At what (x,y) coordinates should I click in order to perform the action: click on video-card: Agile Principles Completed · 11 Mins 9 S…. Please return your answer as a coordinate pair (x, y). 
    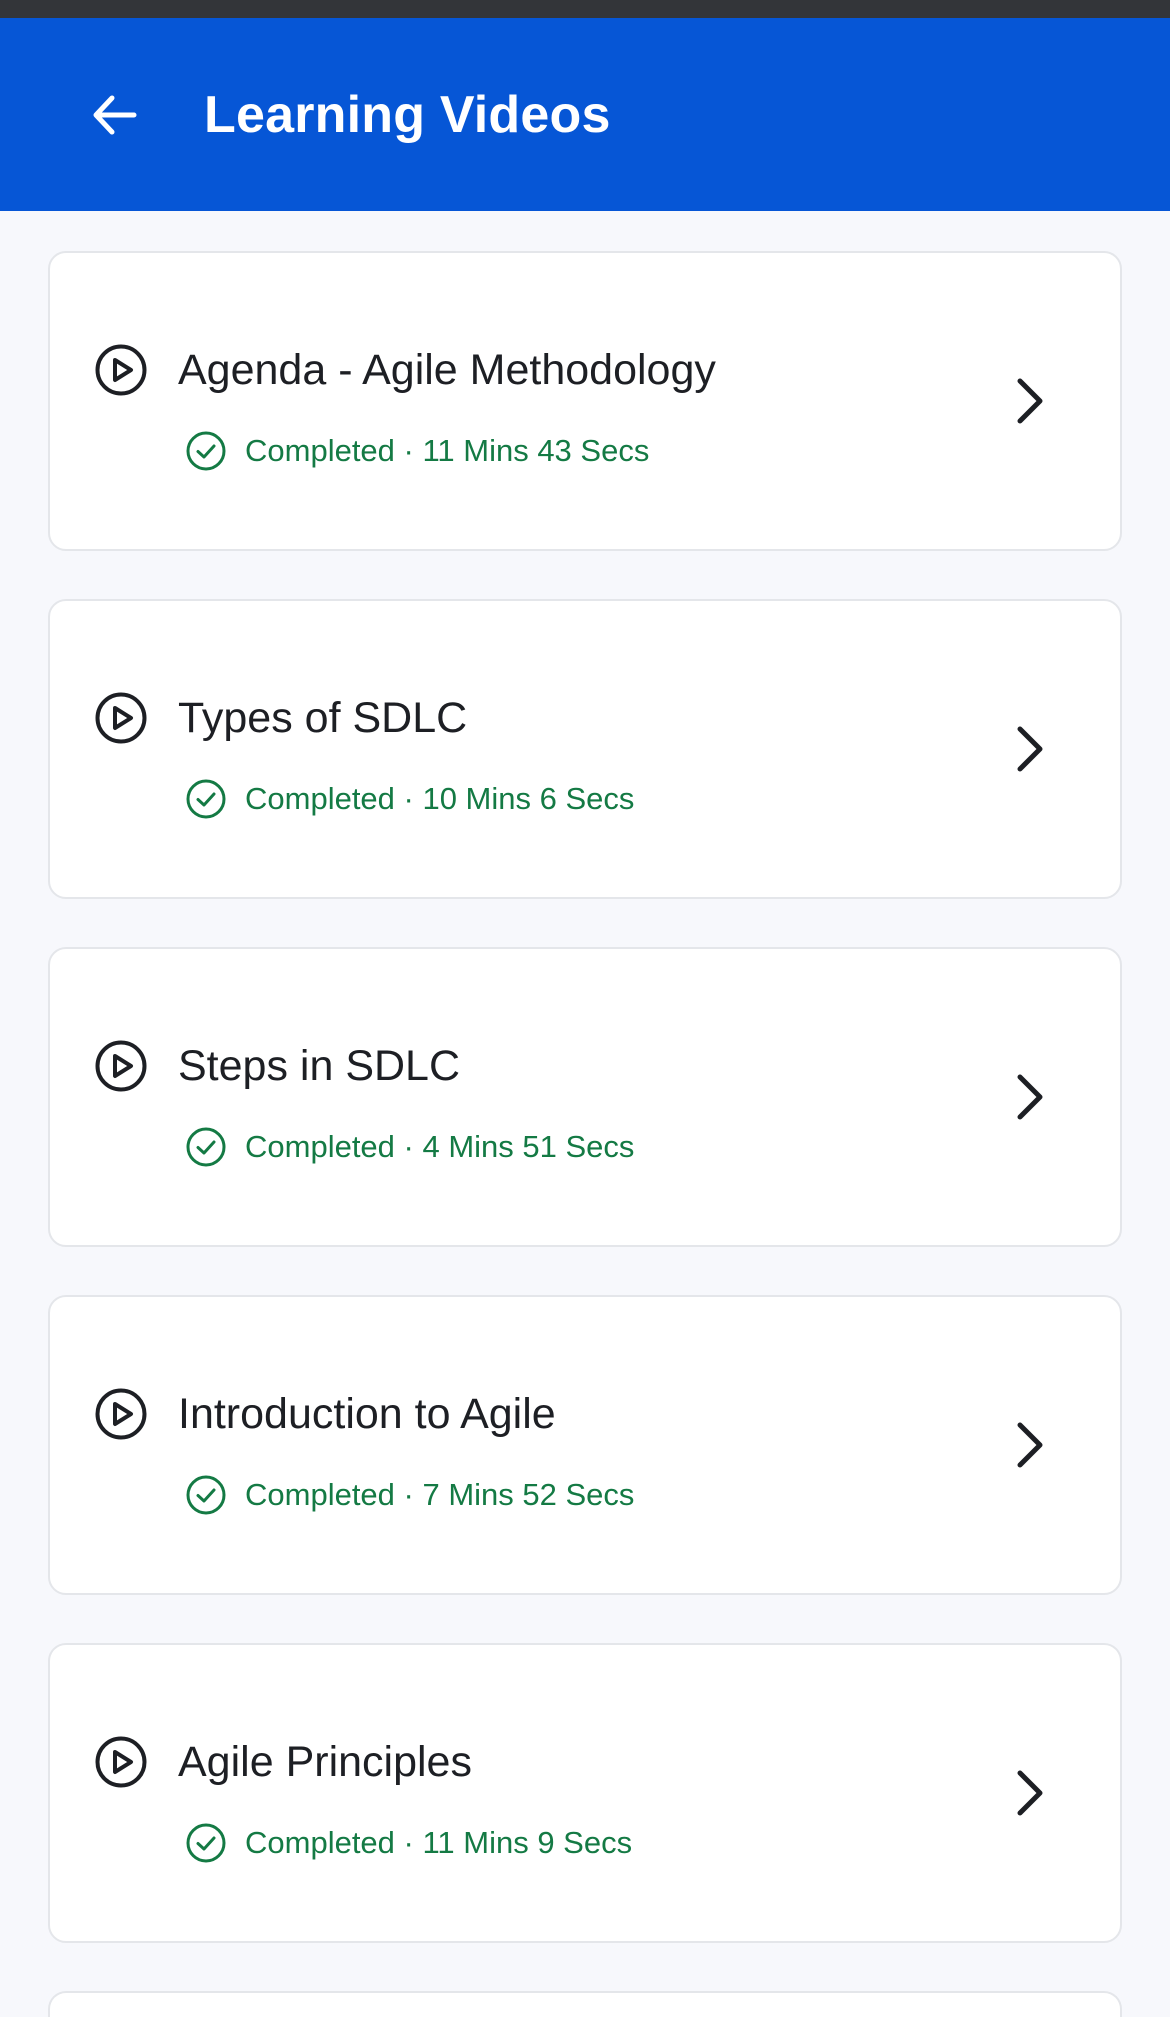
    Looking at the image, I should click on (585, 1793).